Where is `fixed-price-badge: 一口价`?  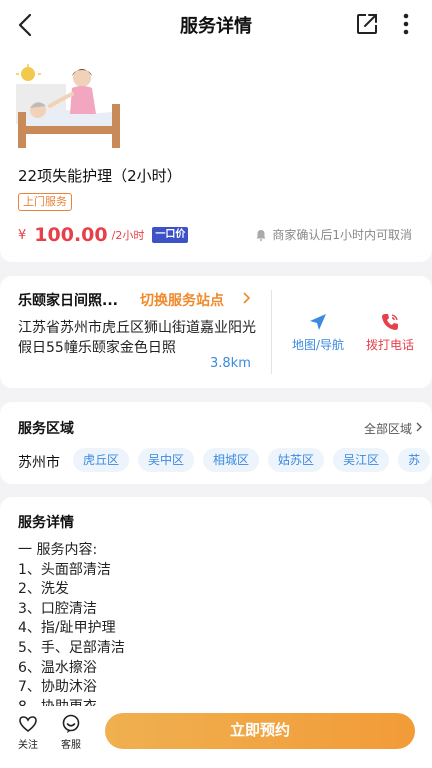
fixed-price-badge: 一口价 is located at coordinates (170, 235).